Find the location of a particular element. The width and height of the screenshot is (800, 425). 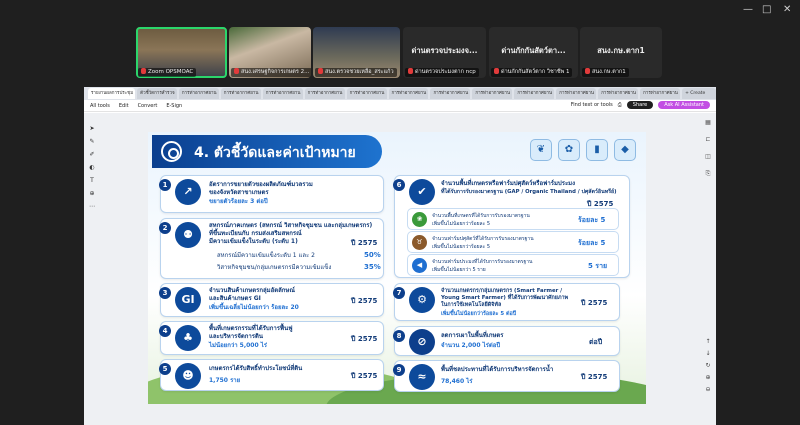

target-icon is located at coordinates (171, 151).